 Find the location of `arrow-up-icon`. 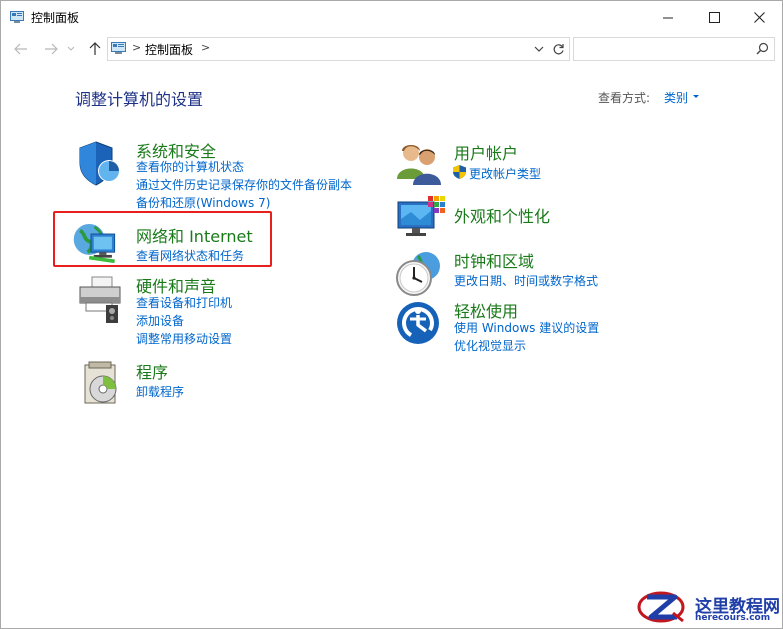

arrow-up-icon is located at coordinates (95, 48).